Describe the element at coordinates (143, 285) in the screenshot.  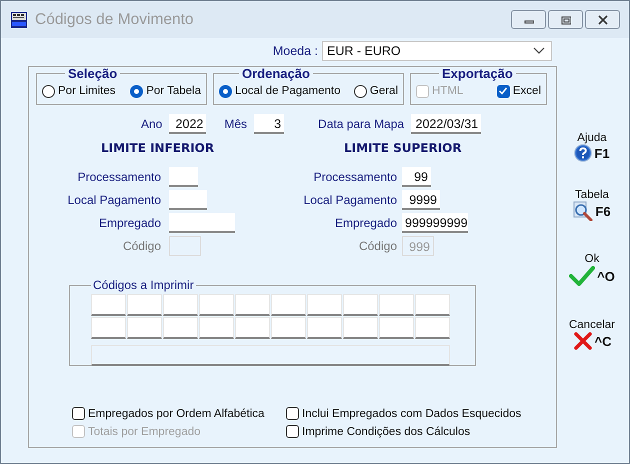
I see `group-title: Códigos a Imprimir` at that location.